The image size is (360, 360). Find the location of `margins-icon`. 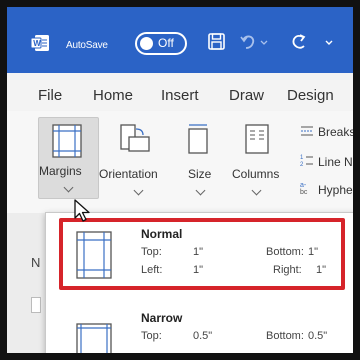

margins-icon is located at coordinates (67, 141).